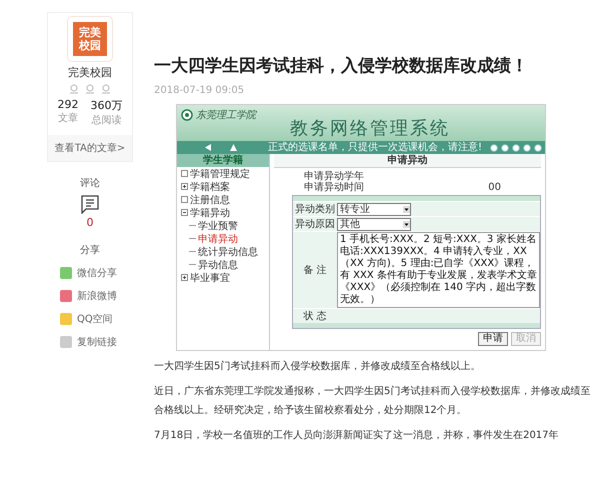 The width and height of the screenshot is (600, 480). Describe the element at coordinates (374, 209) in the screenshot. I see `dropdown: 转专业` at that location.